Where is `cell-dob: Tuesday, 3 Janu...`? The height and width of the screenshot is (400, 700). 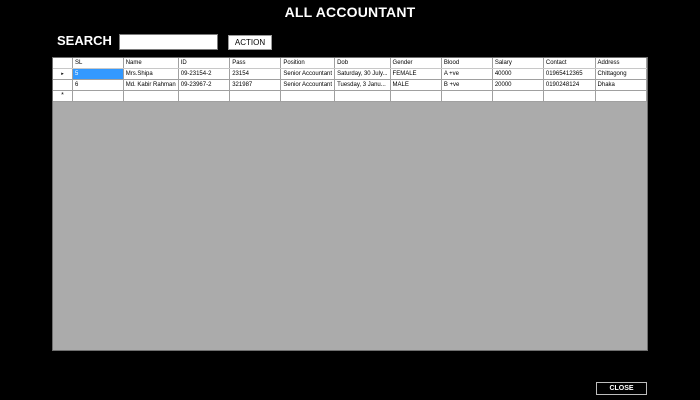
cell-dob: Tuesday, 3 Janu... is located at coordinates (362, 85).